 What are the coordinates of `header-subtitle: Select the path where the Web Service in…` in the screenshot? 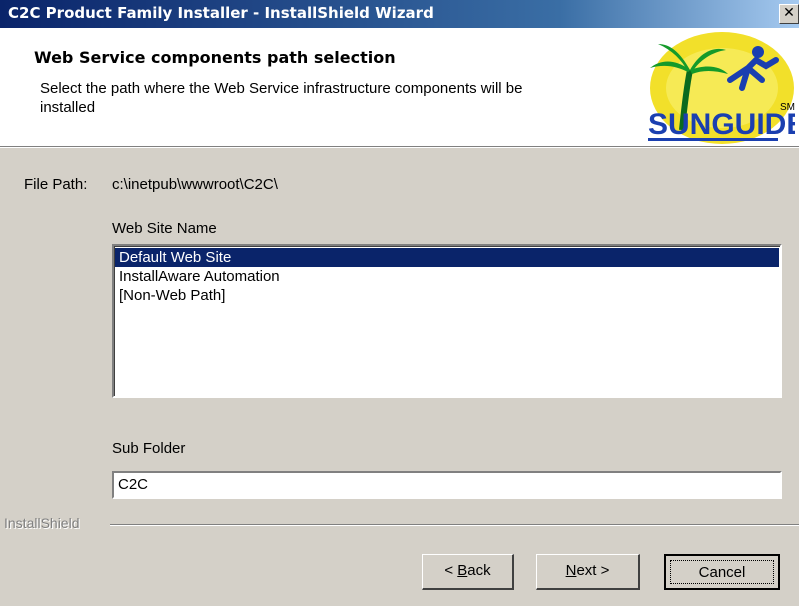 It's located at (281, 98).